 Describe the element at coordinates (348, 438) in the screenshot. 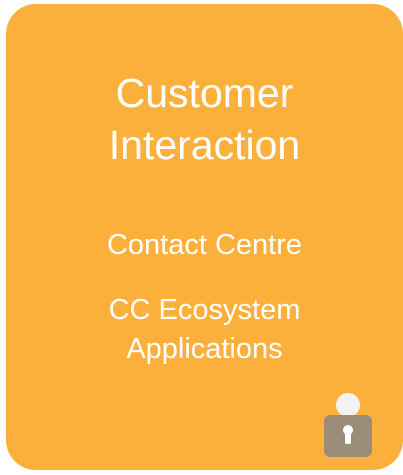

I see `lock-keyhole-bottom` at that location.